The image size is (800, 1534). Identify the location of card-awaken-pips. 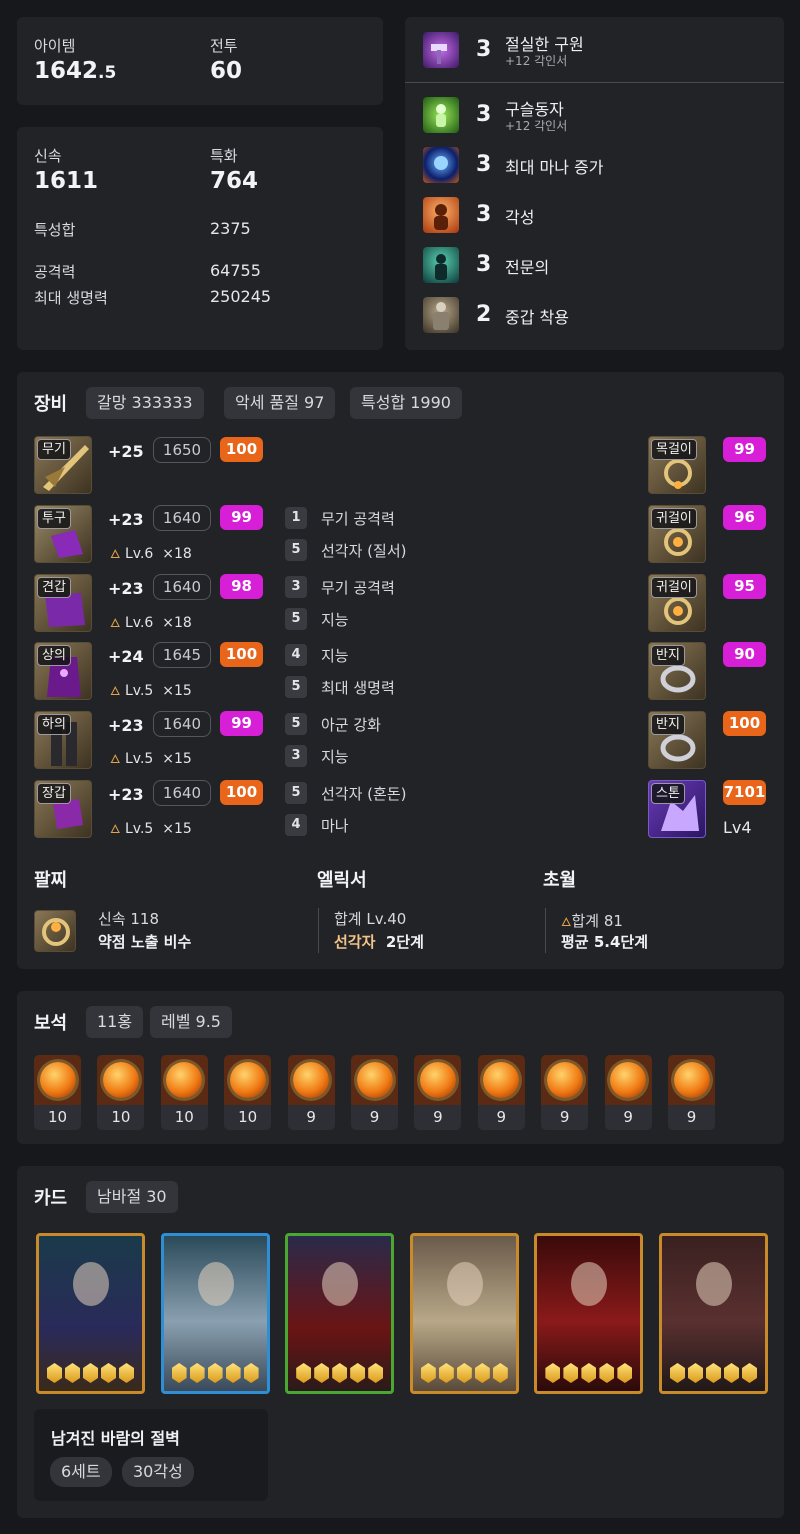
(589, 1373).